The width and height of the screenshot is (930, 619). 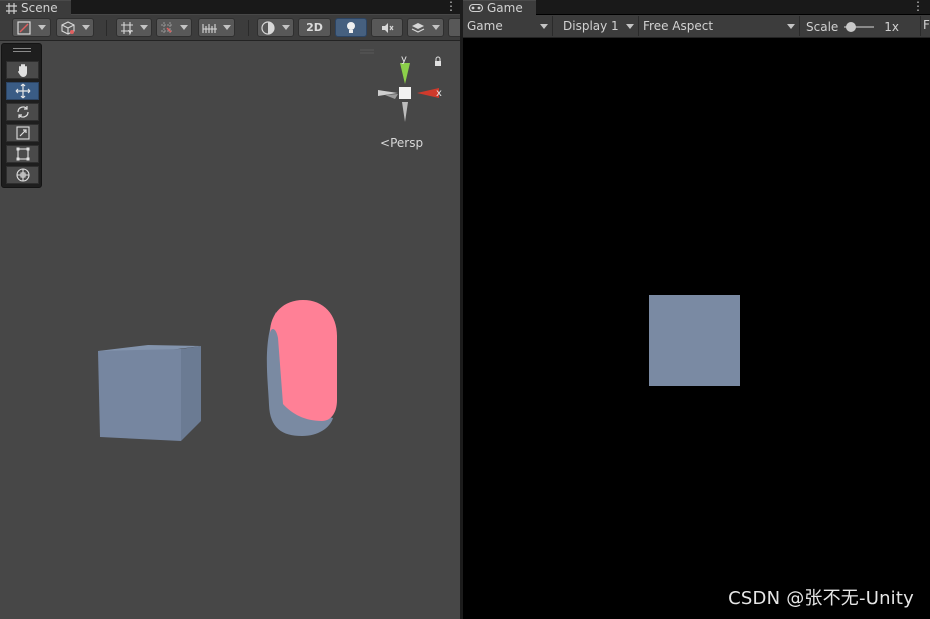 I want to click on game-cube-render, so click(x=694, y=340).